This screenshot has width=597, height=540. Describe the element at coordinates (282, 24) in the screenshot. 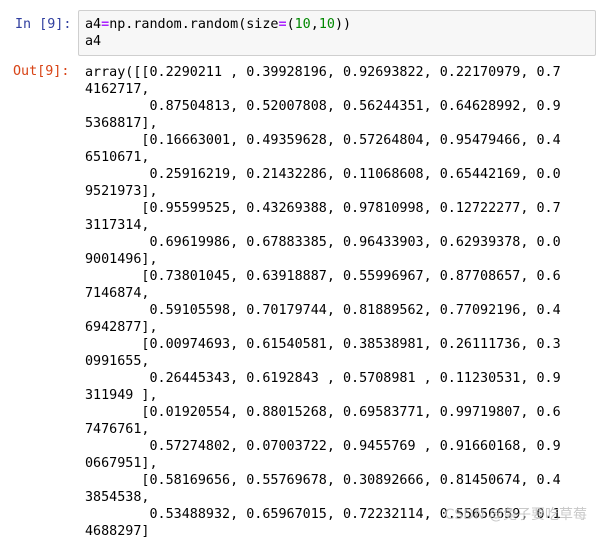

I see `code-kwarg-op: =` at that location.